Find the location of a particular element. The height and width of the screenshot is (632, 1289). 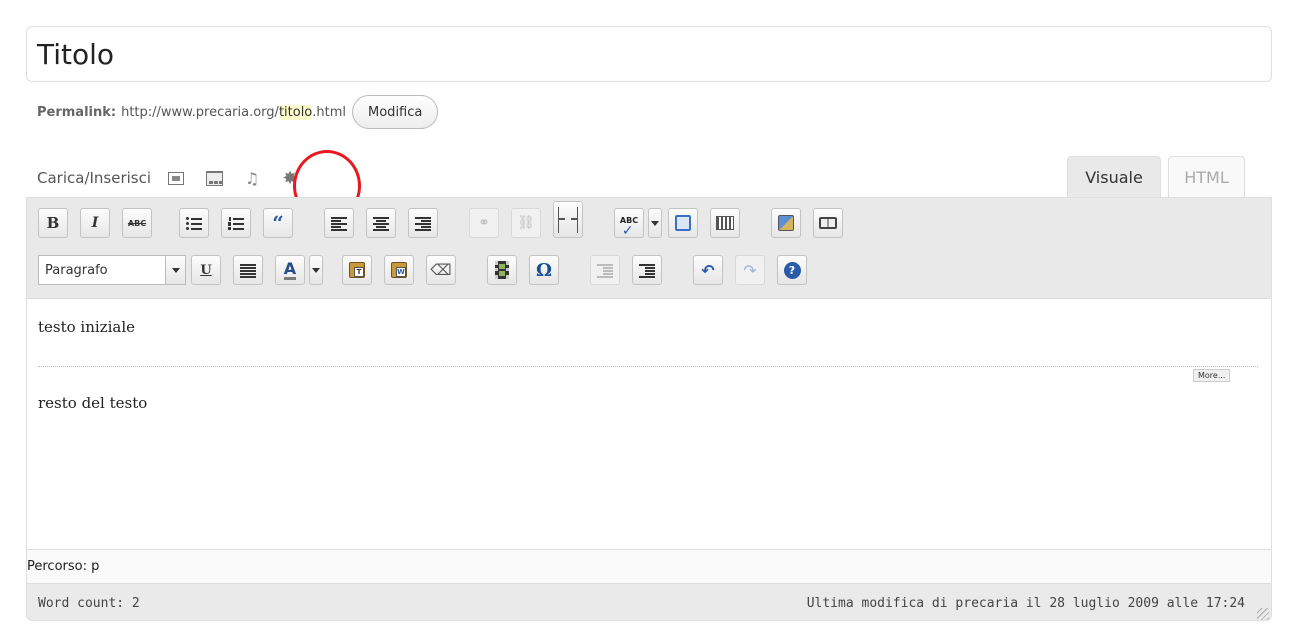

unlink-button: ⛓ is located at coordinates (526, 223).